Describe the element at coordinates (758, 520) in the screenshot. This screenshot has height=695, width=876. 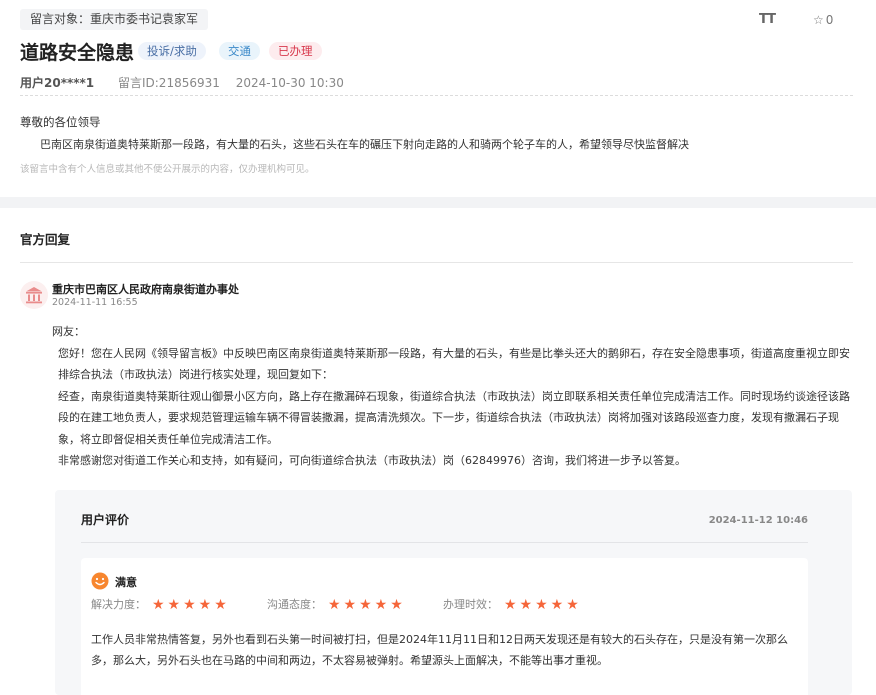
I see `evaluation-date: 2024-11-12 10:46` at that location.